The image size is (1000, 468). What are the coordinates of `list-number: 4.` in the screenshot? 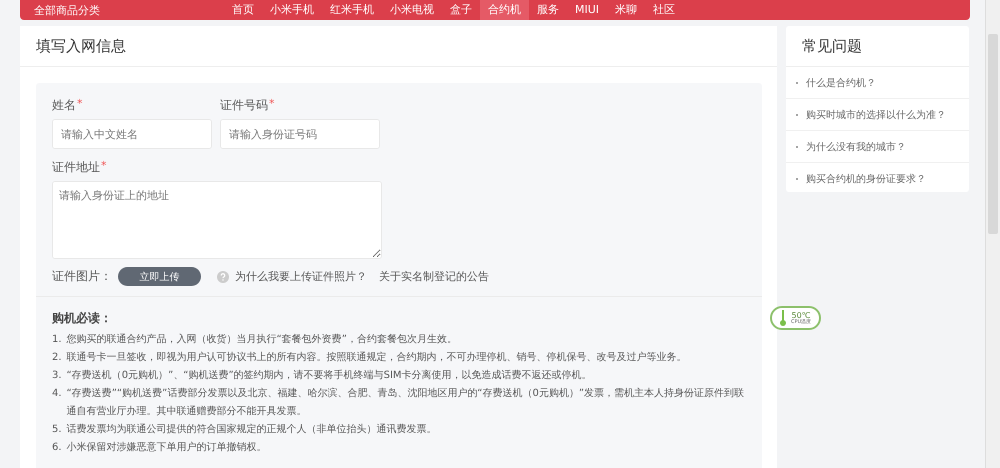 It's located at (57, 394).